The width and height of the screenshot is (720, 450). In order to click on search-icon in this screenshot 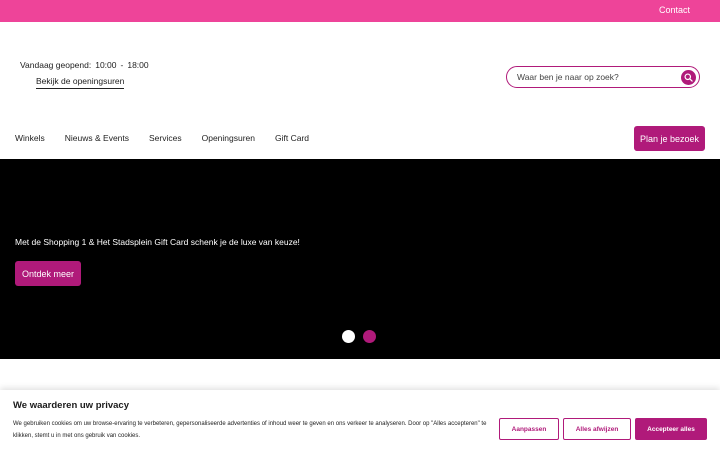, I will do `click(688, 77)`.